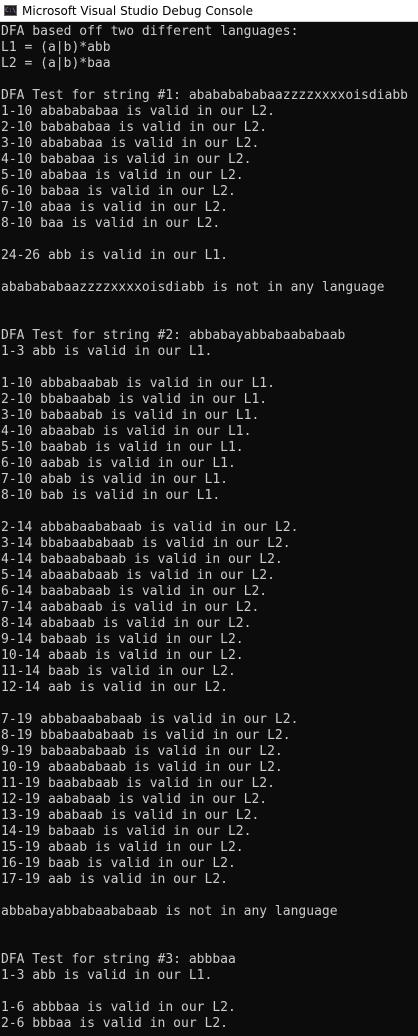 The width and height of the screenshot is (418, 1036). I want to click on vs-debug-console-icon: C:\, so click(10, 10).